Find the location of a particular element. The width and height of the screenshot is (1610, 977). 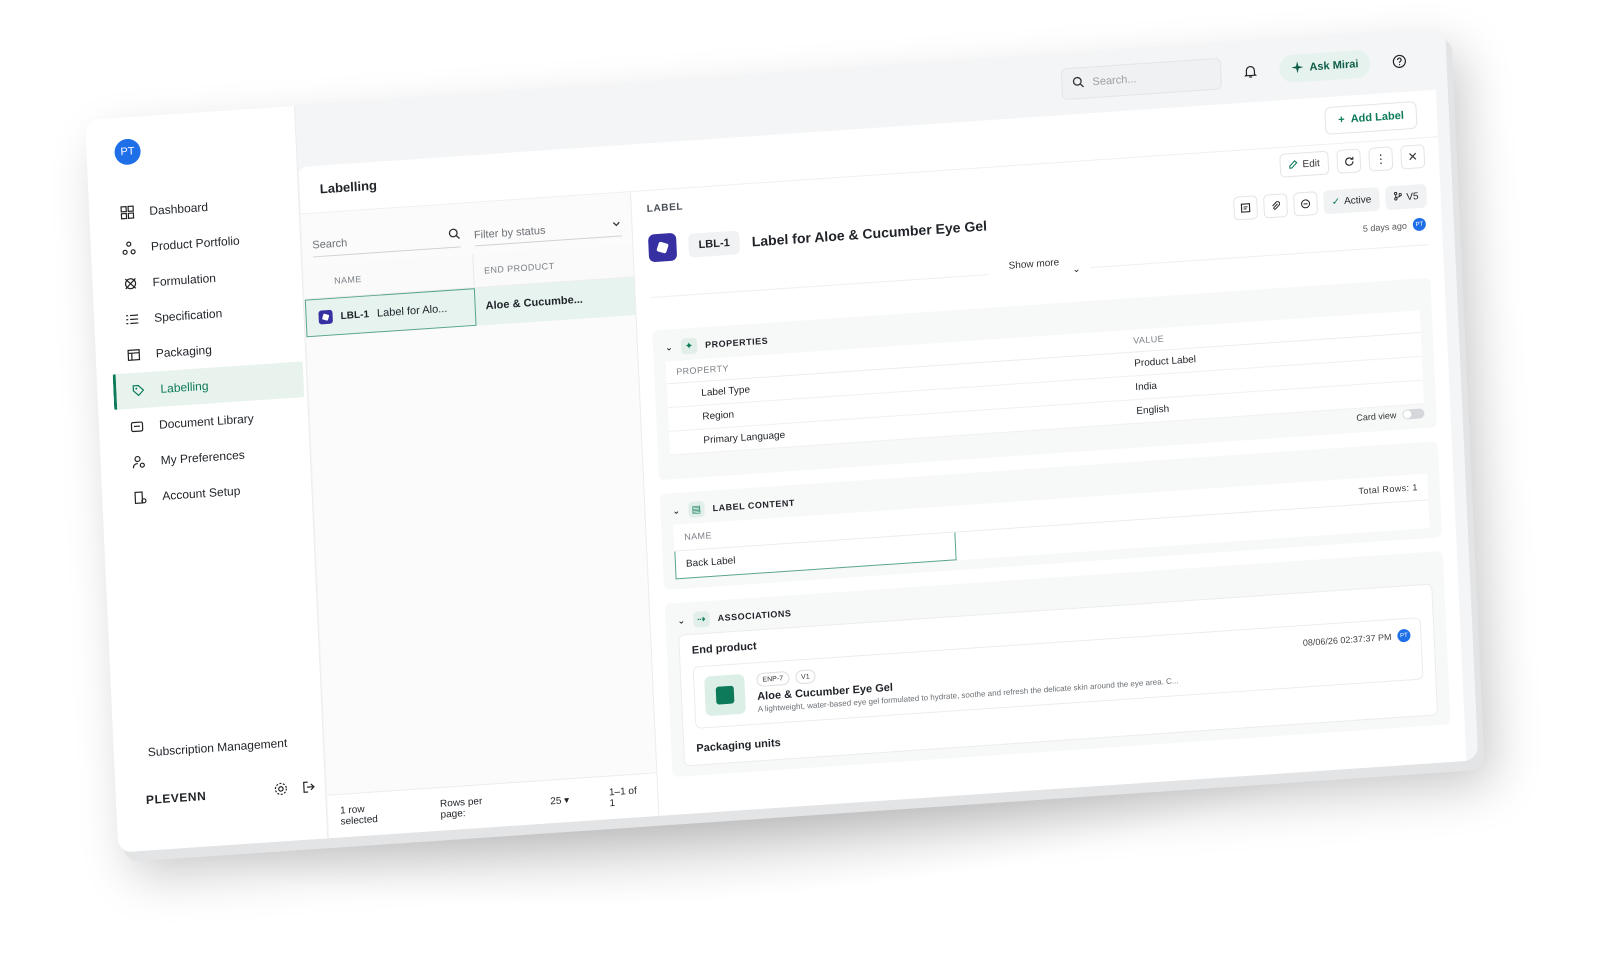

title-tools: ✓ Active V5 is located at coordinates (1330, 202).